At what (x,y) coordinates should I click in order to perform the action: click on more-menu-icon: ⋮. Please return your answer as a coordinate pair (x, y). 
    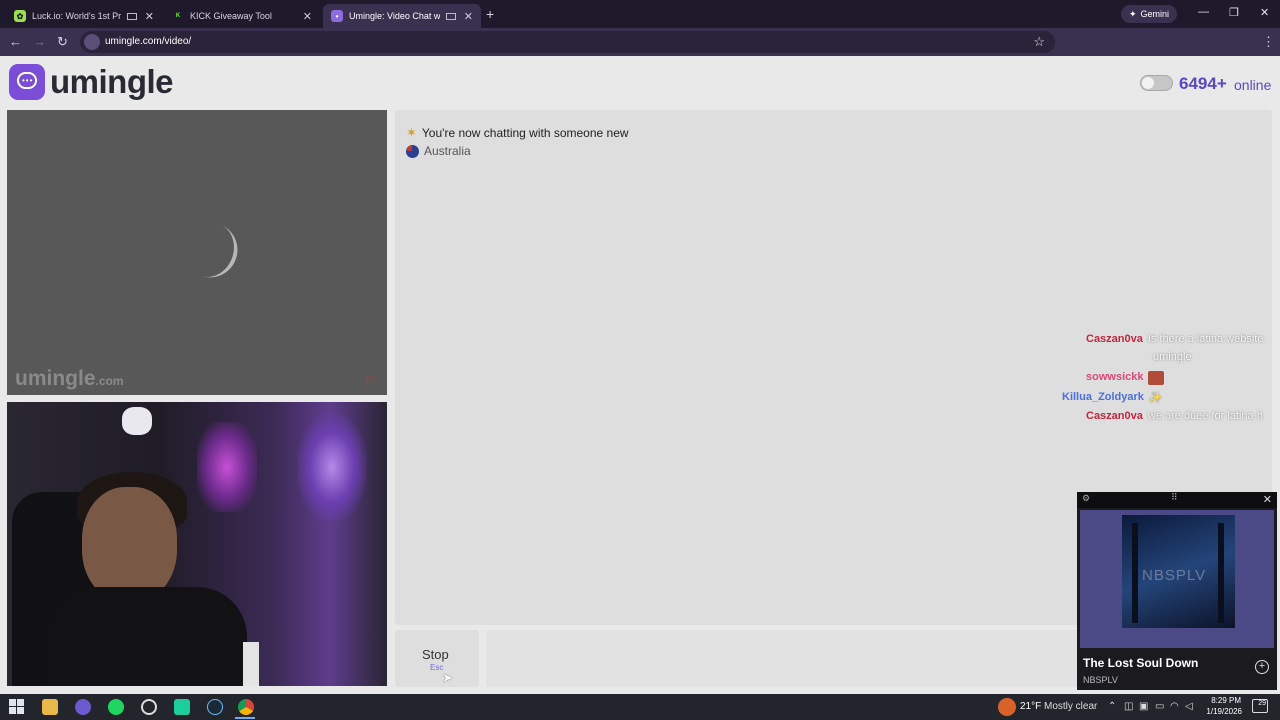
    Looking at the image, I should click on (1268, 42).